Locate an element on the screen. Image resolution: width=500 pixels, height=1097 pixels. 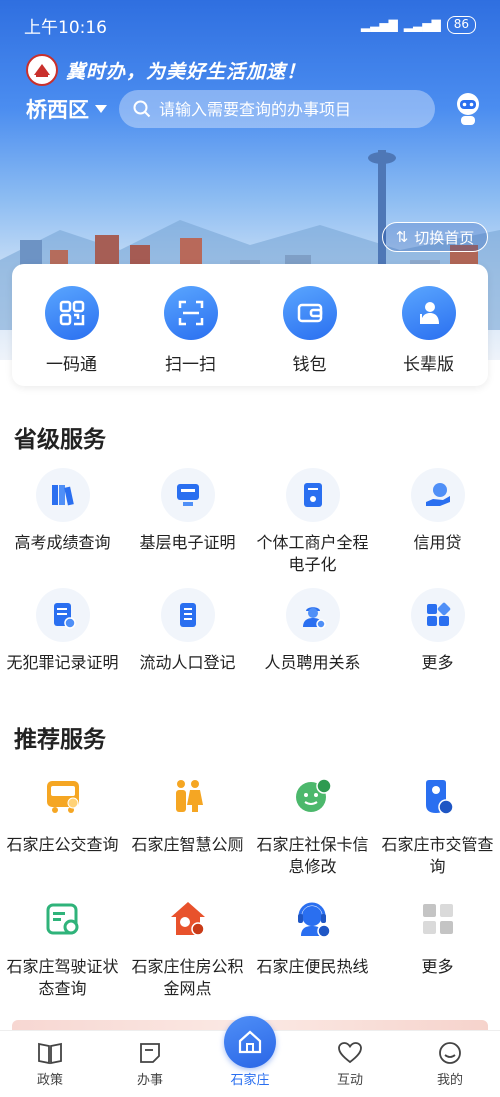
search-icon is located at coordinates (142, 109).